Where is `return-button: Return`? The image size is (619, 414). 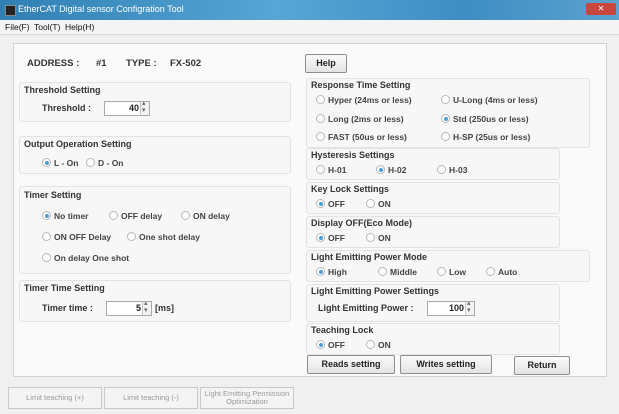 return-button: Return is located at coordinates (542, 365).